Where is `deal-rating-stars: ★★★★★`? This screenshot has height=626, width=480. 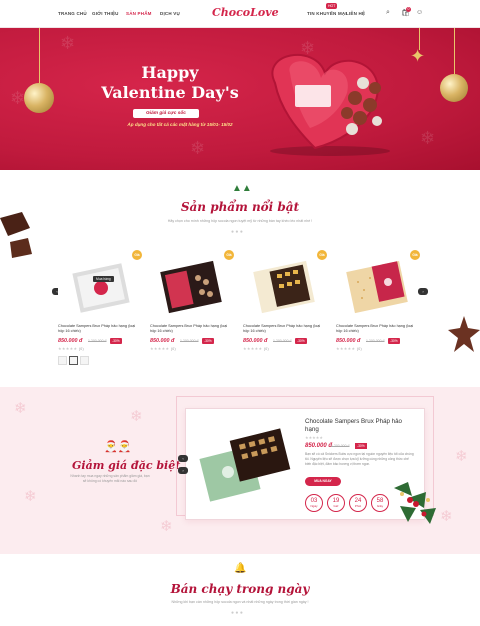
deal-rating-stars: ★★★★★ is located at coordinates (314, 437).